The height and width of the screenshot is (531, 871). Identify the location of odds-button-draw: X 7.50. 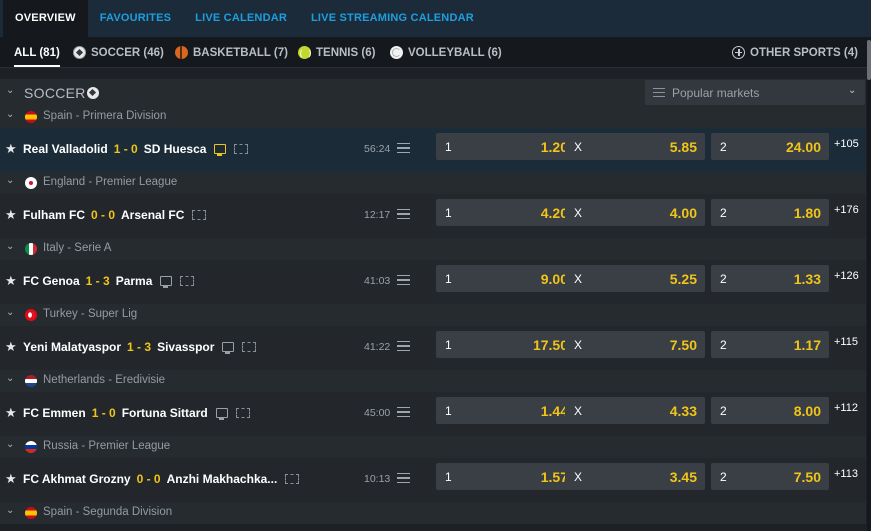
(635, 344).